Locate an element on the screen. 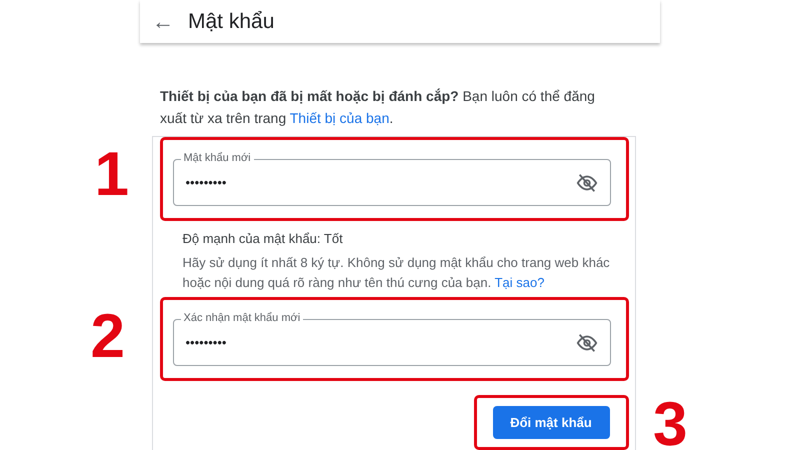  why-link: Tại sao? is located at coordinates (519, 282).